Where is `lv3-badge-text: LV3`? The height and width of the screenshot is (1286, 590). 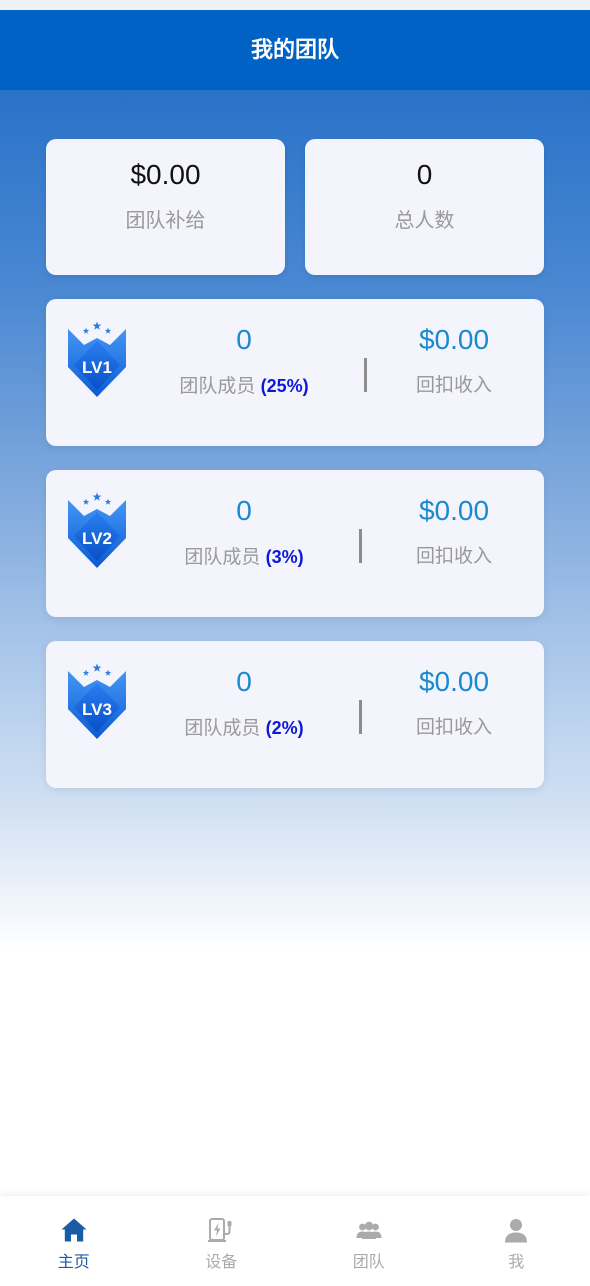
lv3-badge-text: LV3 is located at coordinates (97, 709).